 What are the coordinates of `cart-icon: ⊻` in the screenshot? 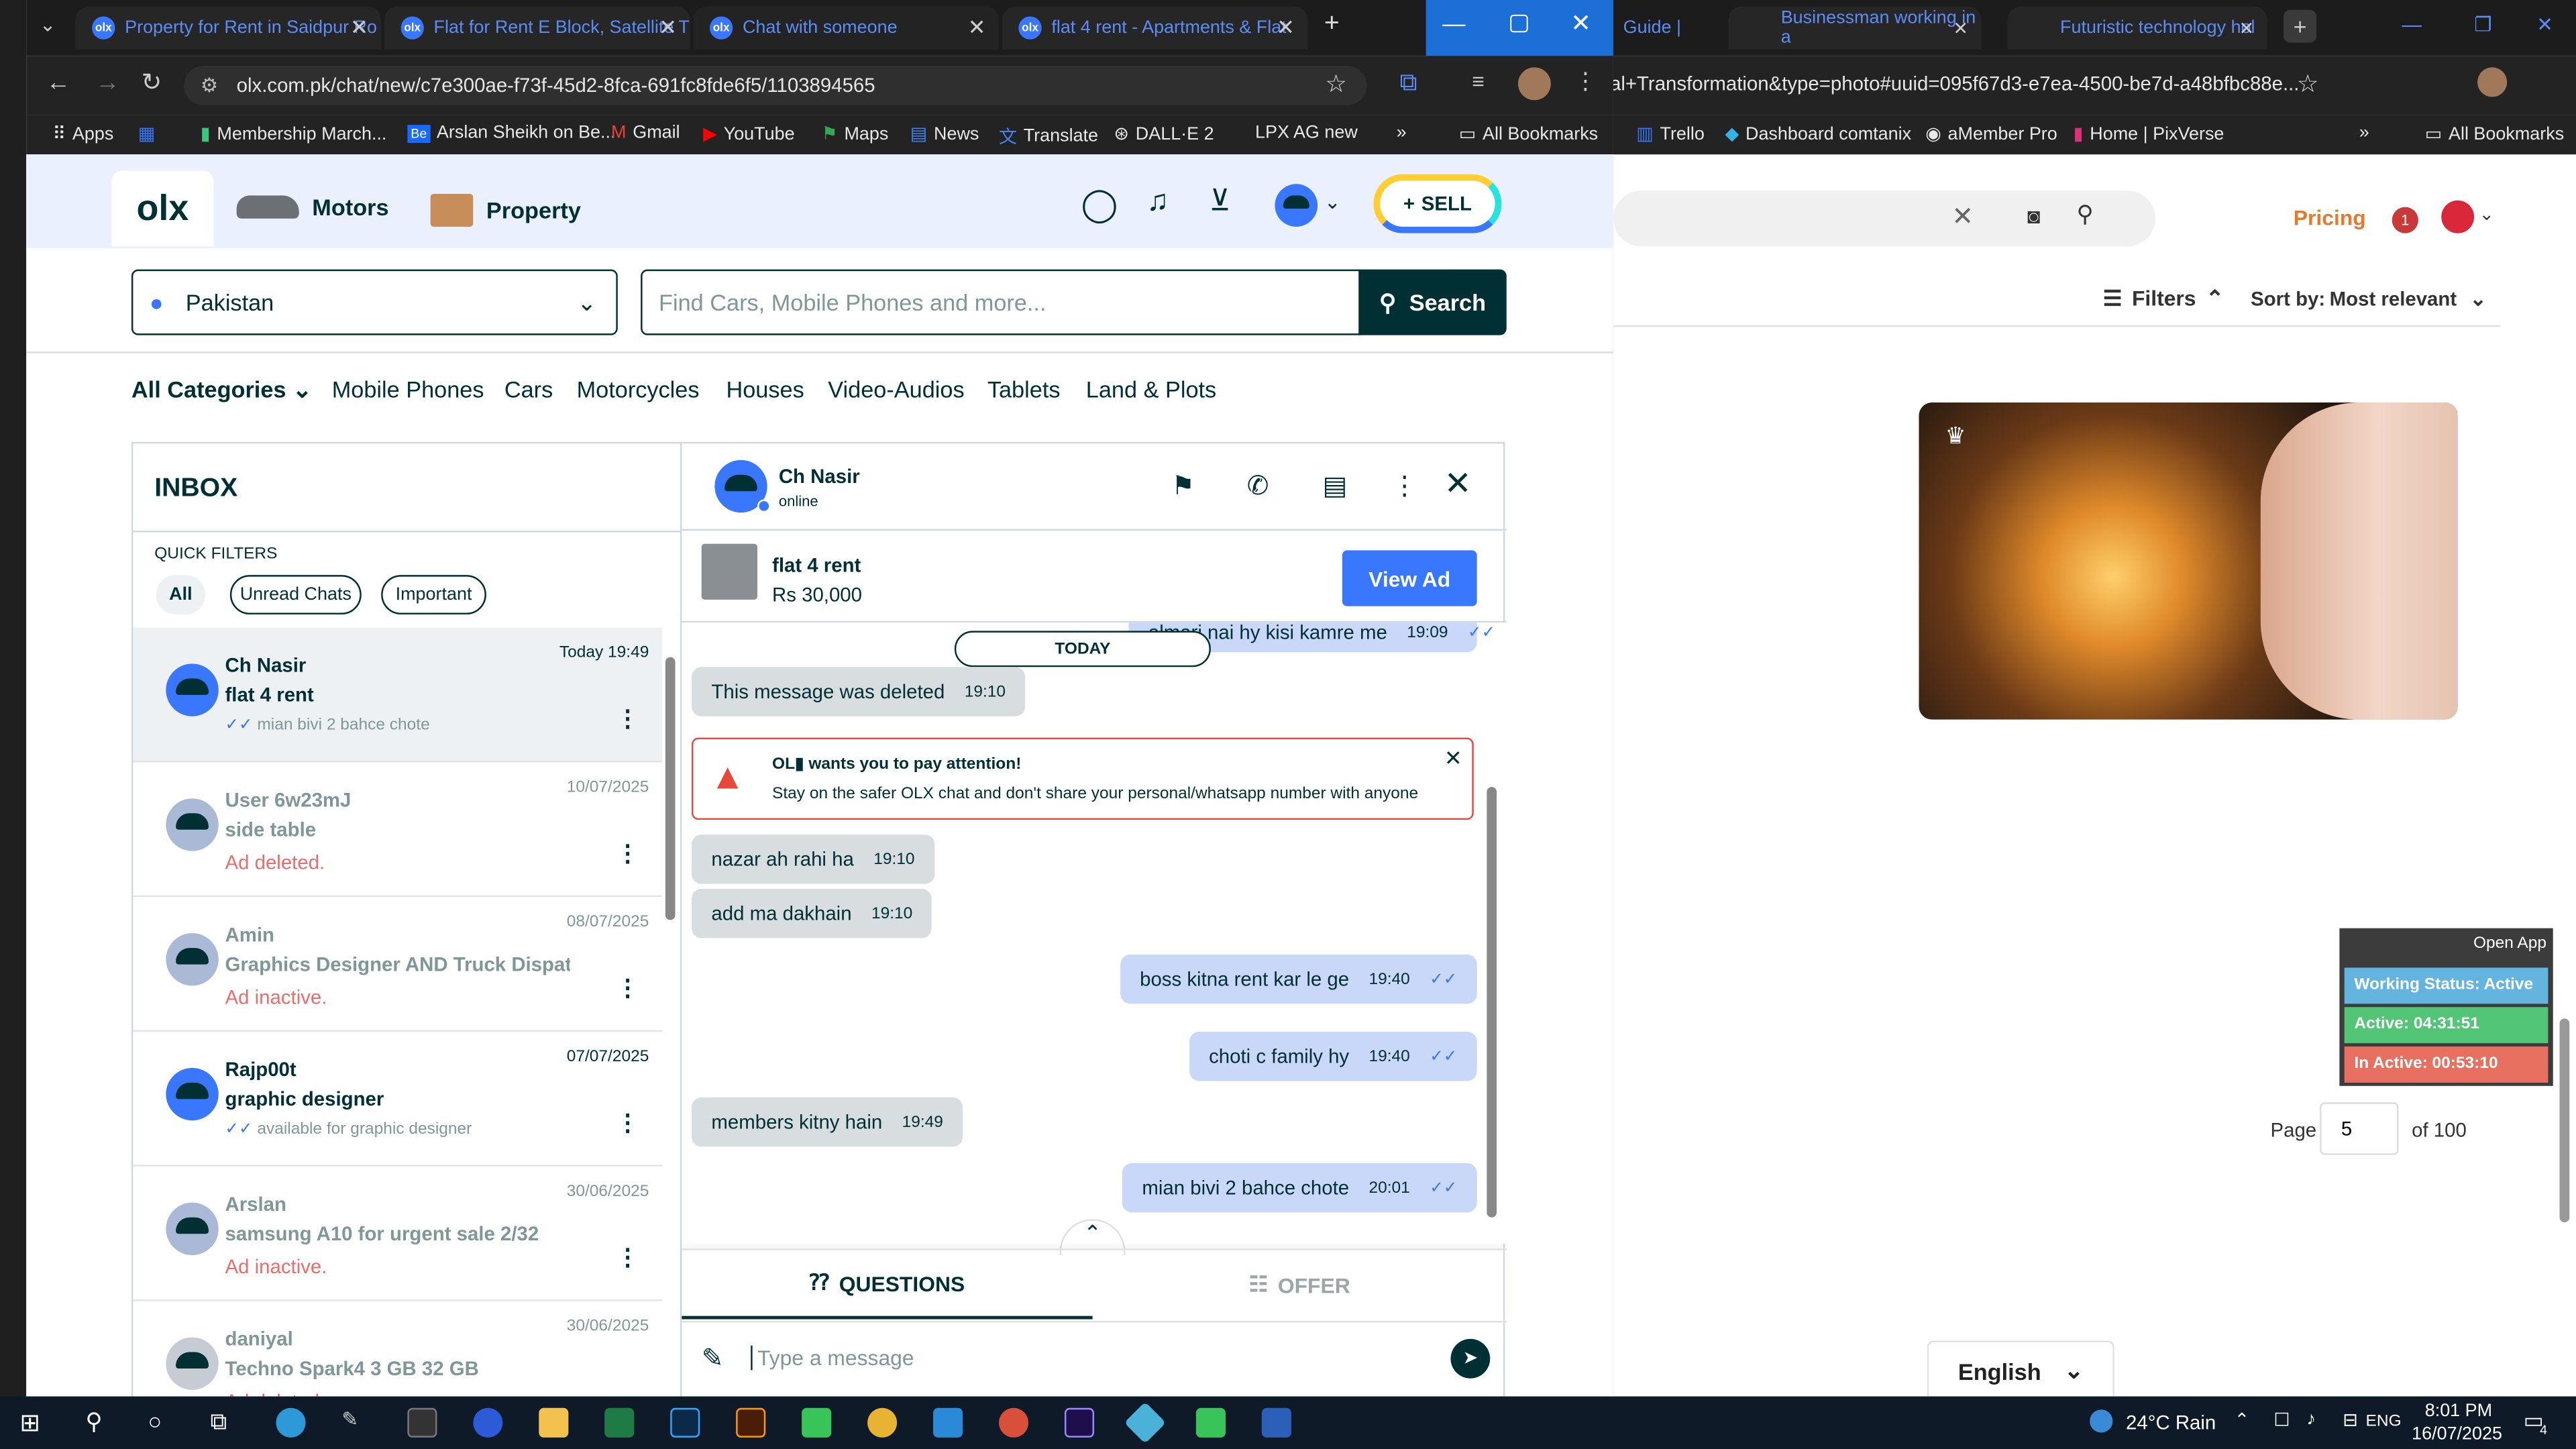 It's located at (1219, 201).